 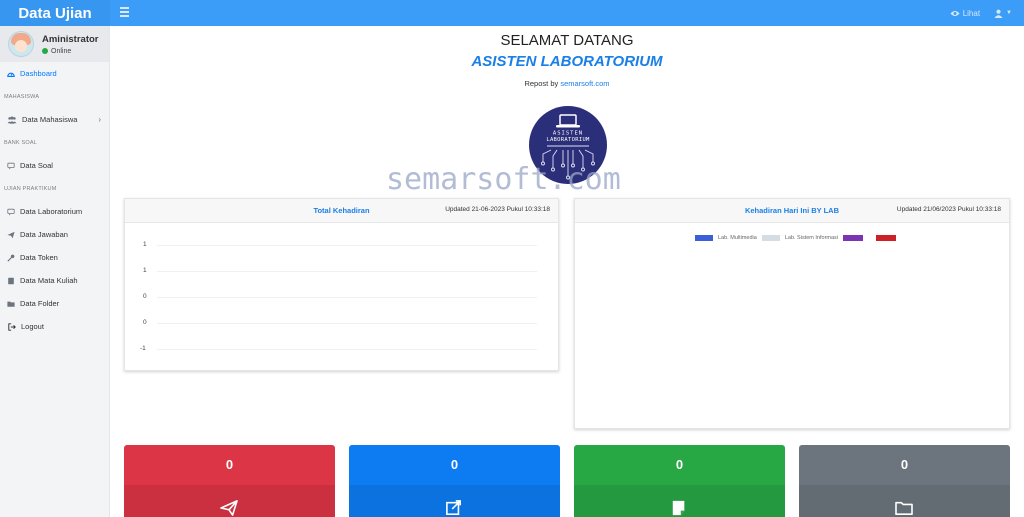 What do you see at coordinates (678, 508) in the screenshot?
I see `note-icon` at bounding box center [678, 508].